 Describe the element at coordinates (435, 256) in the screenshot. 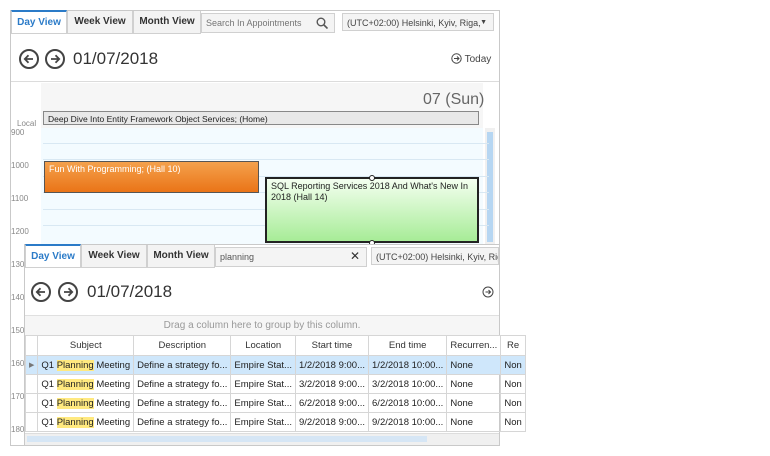

I see `timezone-dropdown: (UTC+02:00) Helsinki, Kyiv, Riga,` at that location.